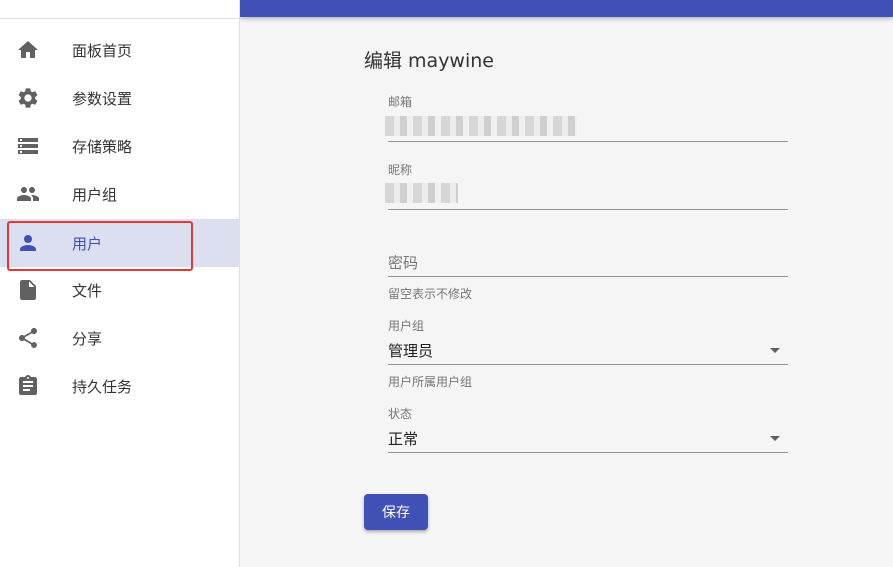 Image resolution: width=893 pixels, height=567 pixels. Describe the element at coordinates (481, 126) in the screenshot. I see `email-field` at that location.